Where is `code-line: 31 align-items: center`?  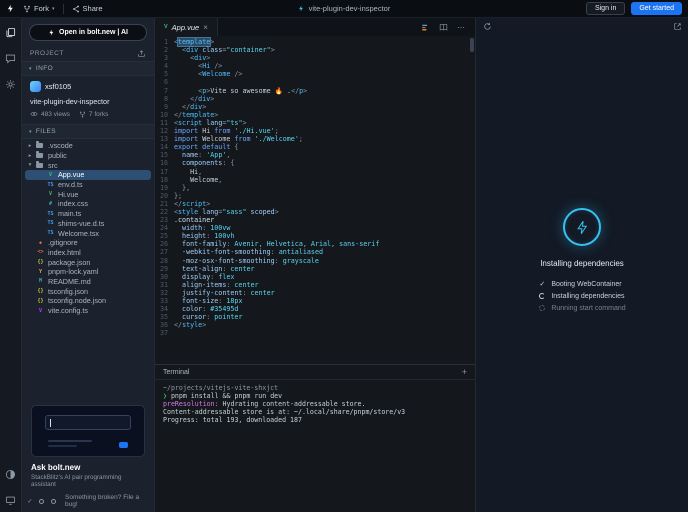
code-line: 31 align-items: center is located at coordinates (315, 285).